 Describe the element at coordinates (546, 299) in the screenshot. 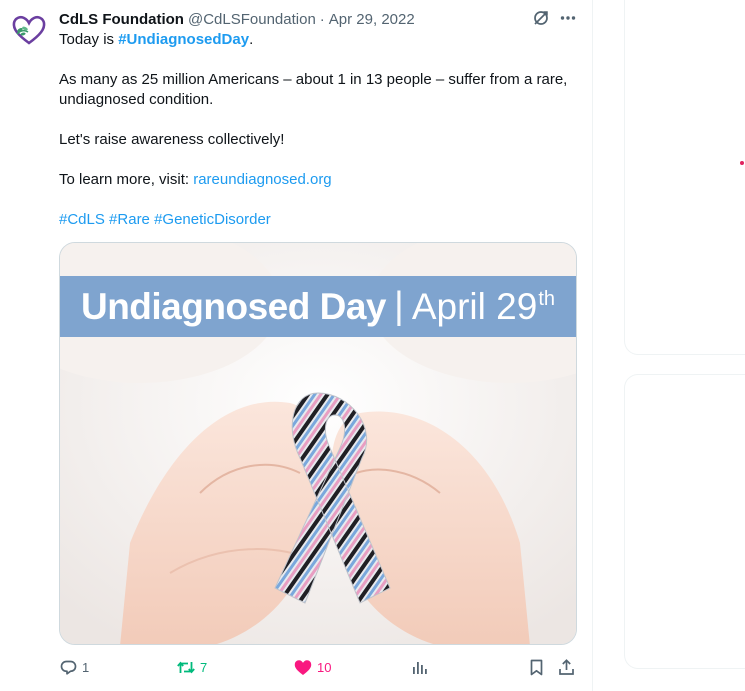

I see `banner-date-suffix: th` at that location.